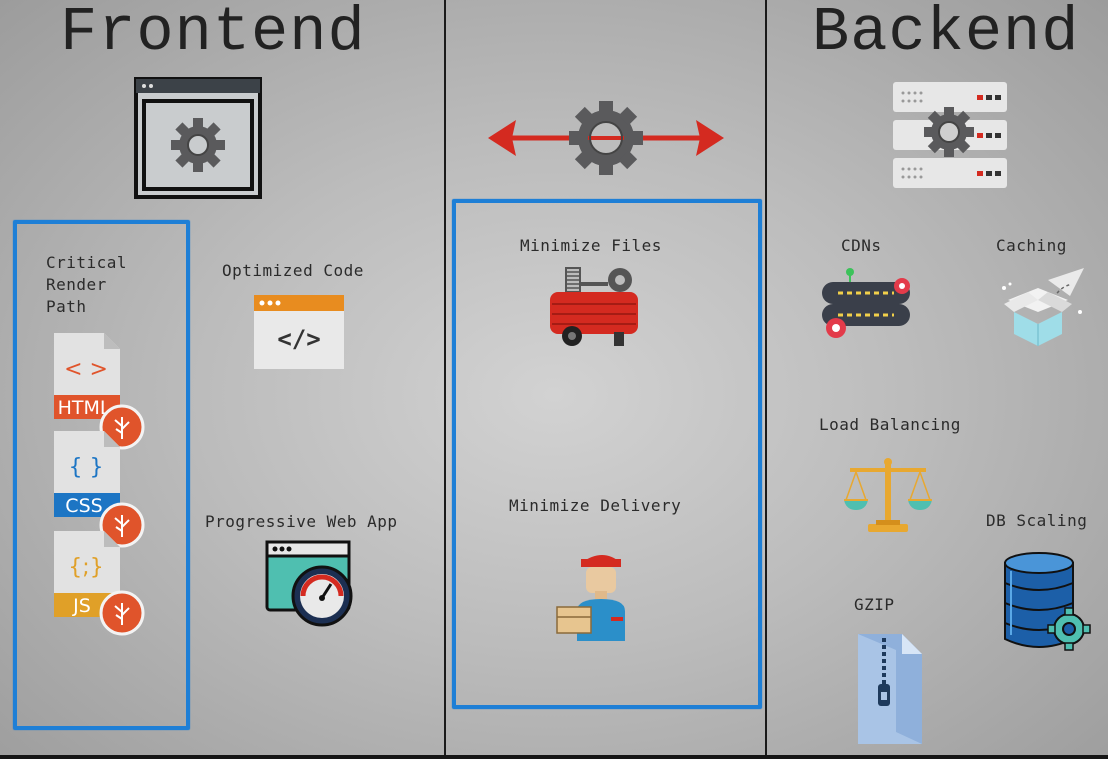 The image size is (1108, 759). Describe the element at coordinates (874, 604) in the screenshot. I see `gzip-label: GZIP` at that location.